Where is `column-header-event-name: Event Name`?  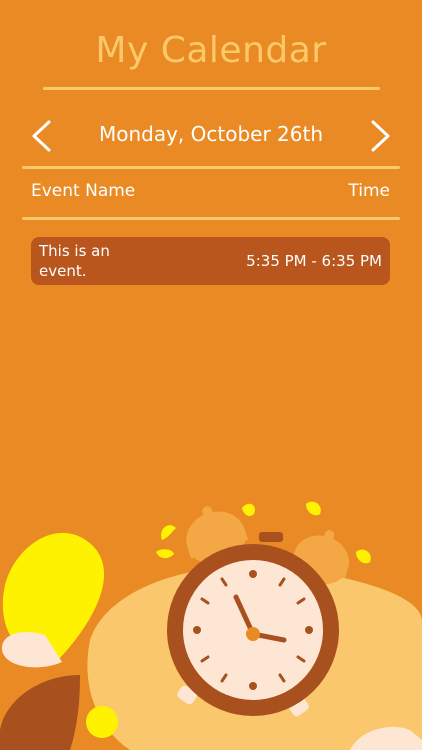
column-header-event-name: Event Name is located at coordinates (83, 191).